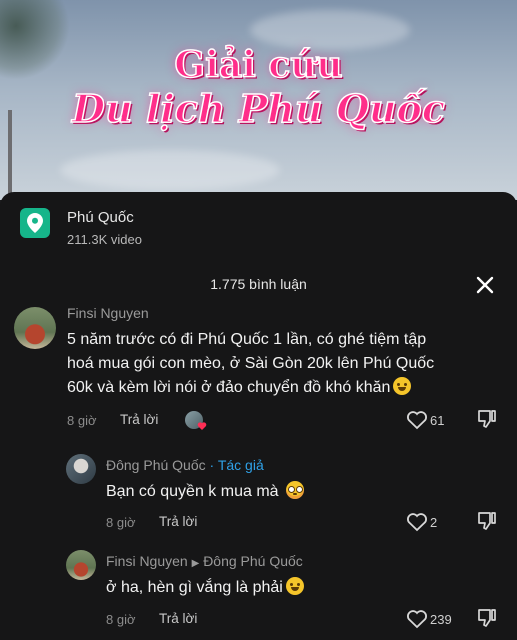 This screenshot has height=640, width=517. What do you see at coordinates (253, 561) in the screenshot?
I see `reply-to-username: Đông Phú Quốc` at bounding box center [253, 561].